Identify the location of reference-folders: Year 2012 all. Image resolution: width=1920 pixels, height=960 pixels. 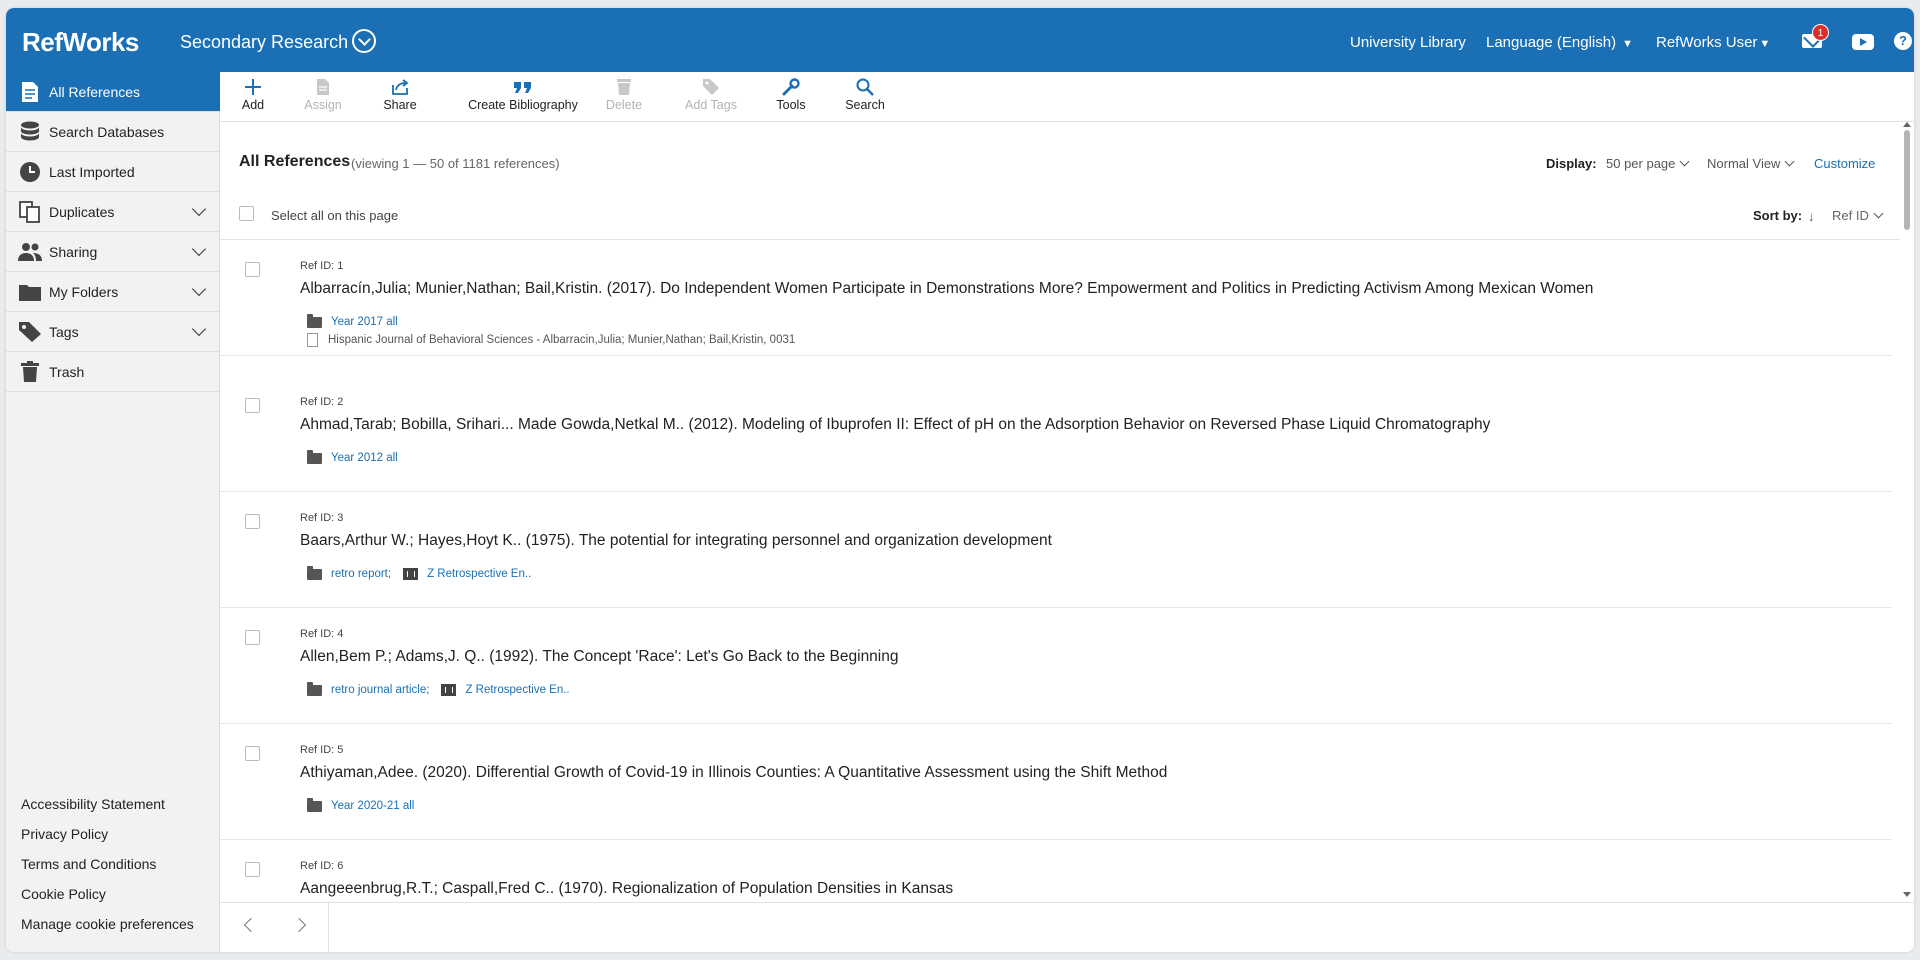
(352, 456).